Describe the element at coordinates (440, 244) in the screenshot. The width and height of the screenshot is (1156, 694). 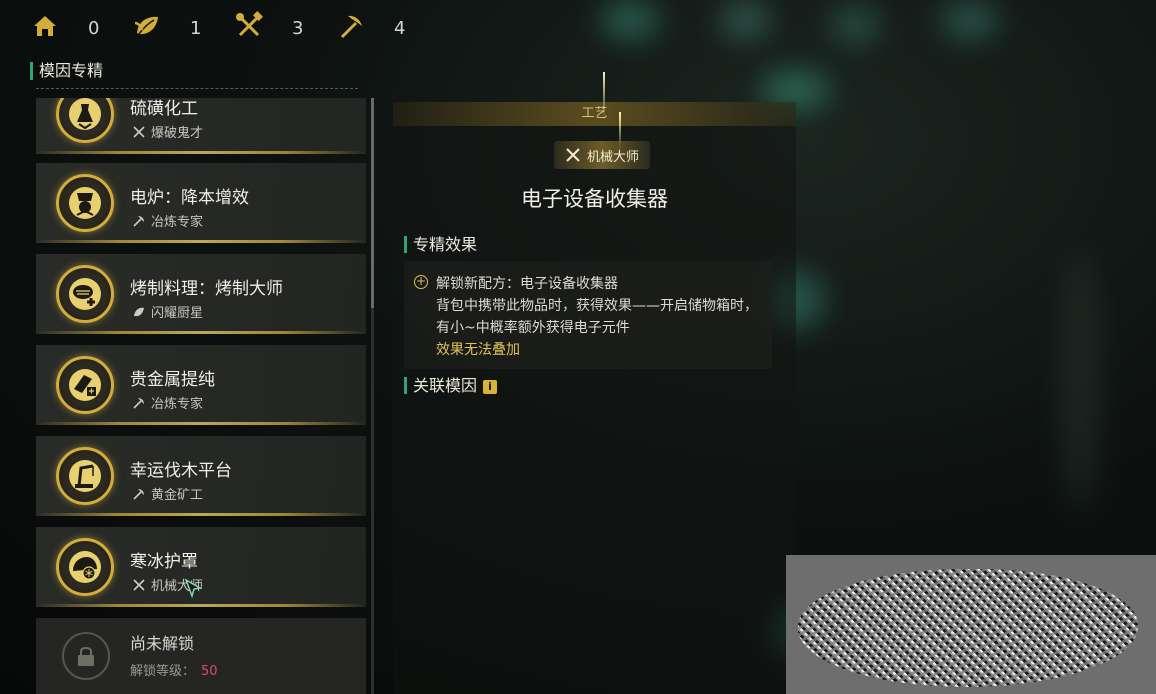
I see `effect-heading: 专精效果` at that location.